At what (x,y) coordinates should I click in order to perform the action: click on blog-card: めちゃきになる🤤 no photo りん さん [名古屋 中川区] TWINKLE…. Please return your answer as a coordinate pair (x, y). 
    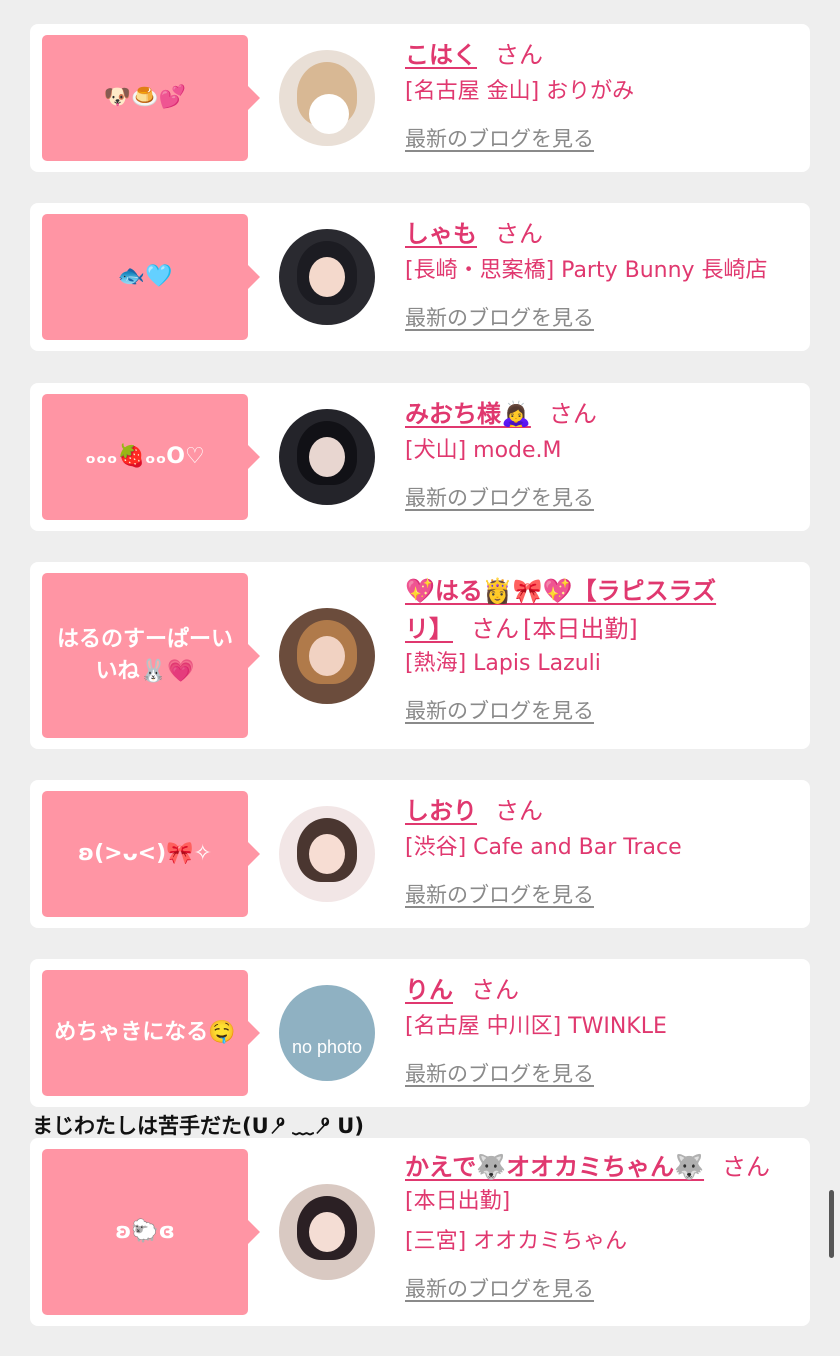
    Looking at the image, I should click on (420, 1033).